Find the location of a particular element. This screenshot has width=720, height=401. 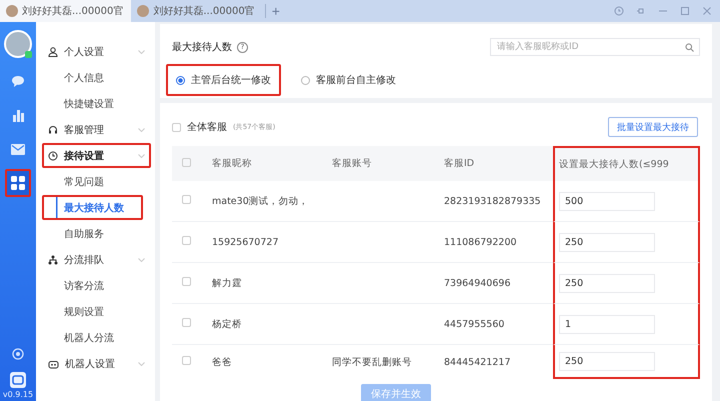

bar-chart-icon is located at coordinates (18, 115).